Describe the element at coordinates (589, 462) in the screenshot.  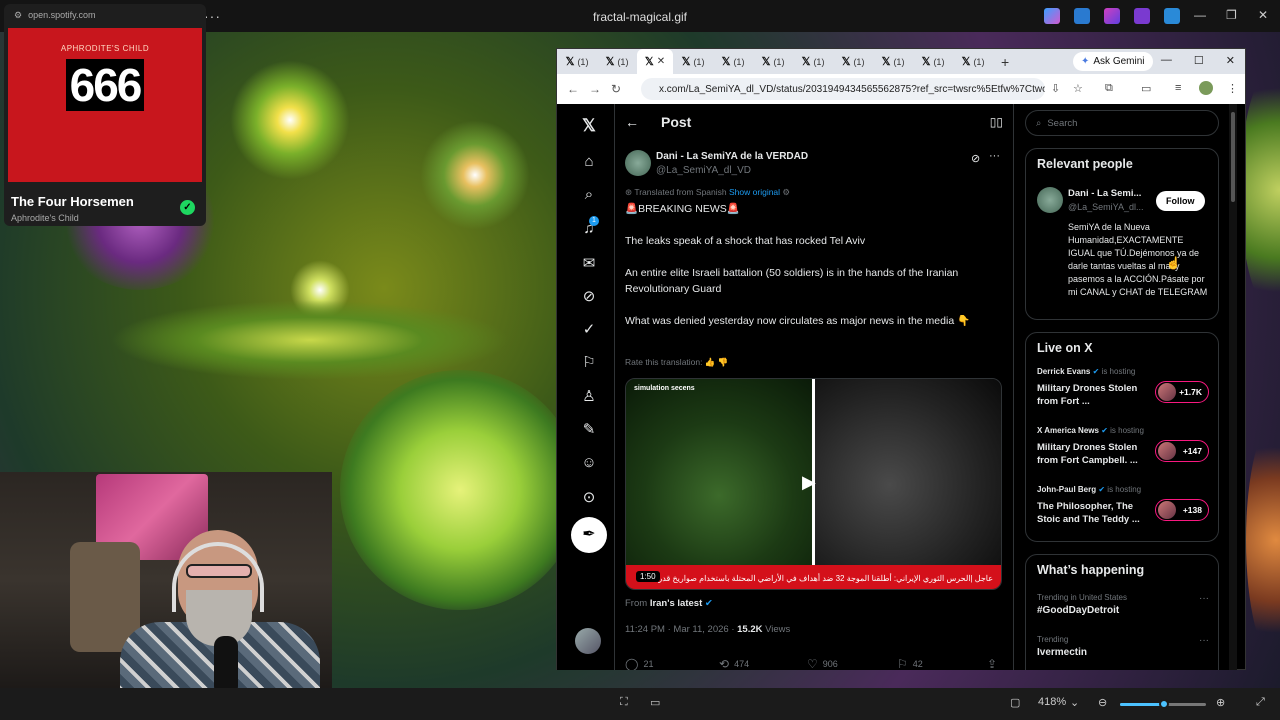
I see `profile-icon: ☺` at that location.